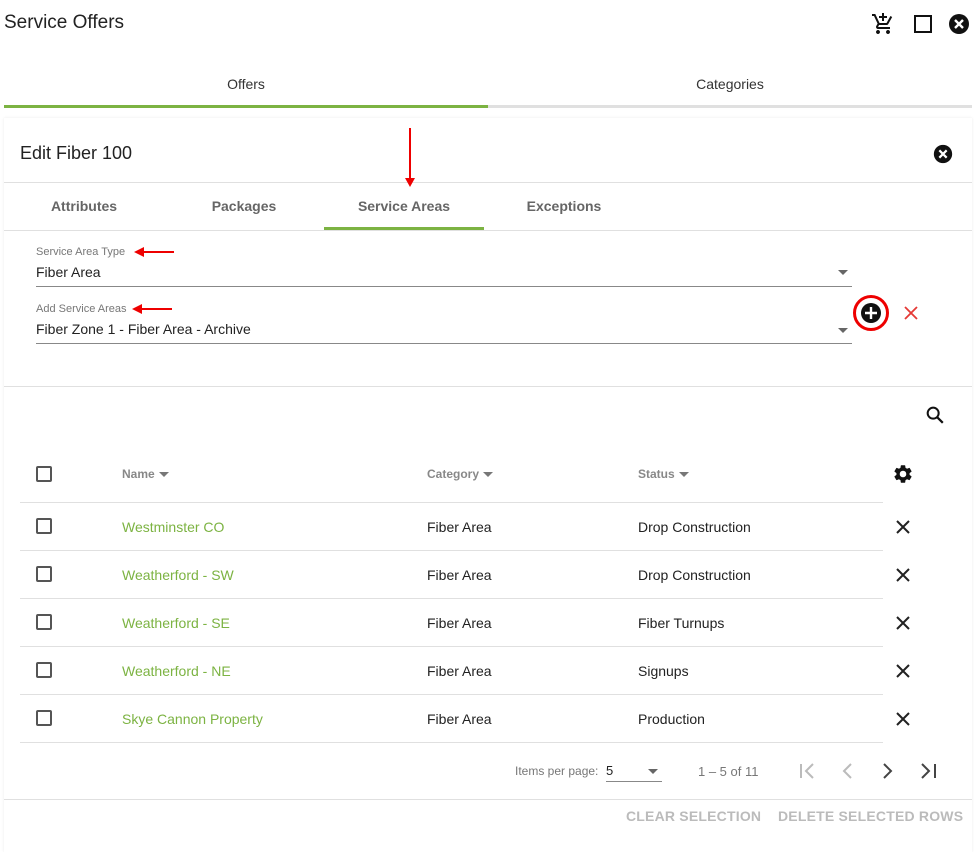 Image resolution: width=974 pixels, height=852 pixels. Describe the element at coordinates (808, 771) in the screenshot. I see `first-page-icon` at that location.